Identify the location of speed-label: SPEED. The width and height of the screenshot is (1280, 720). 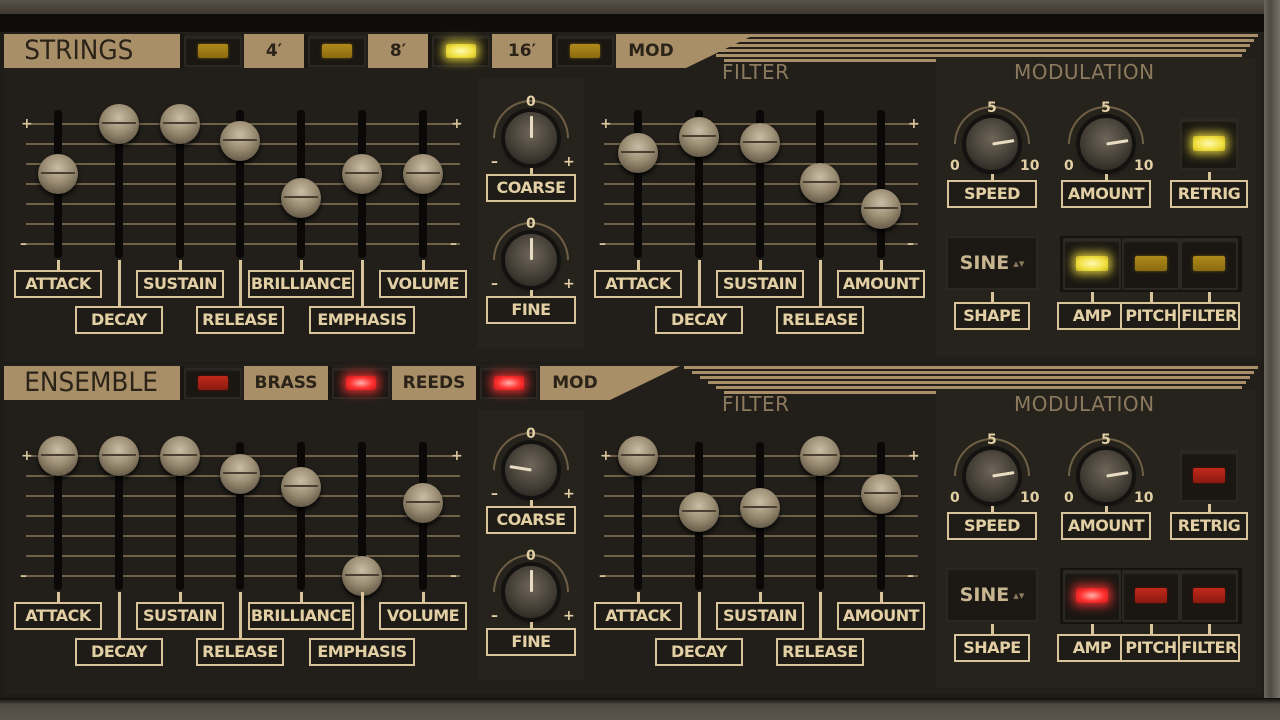
(992, 526).